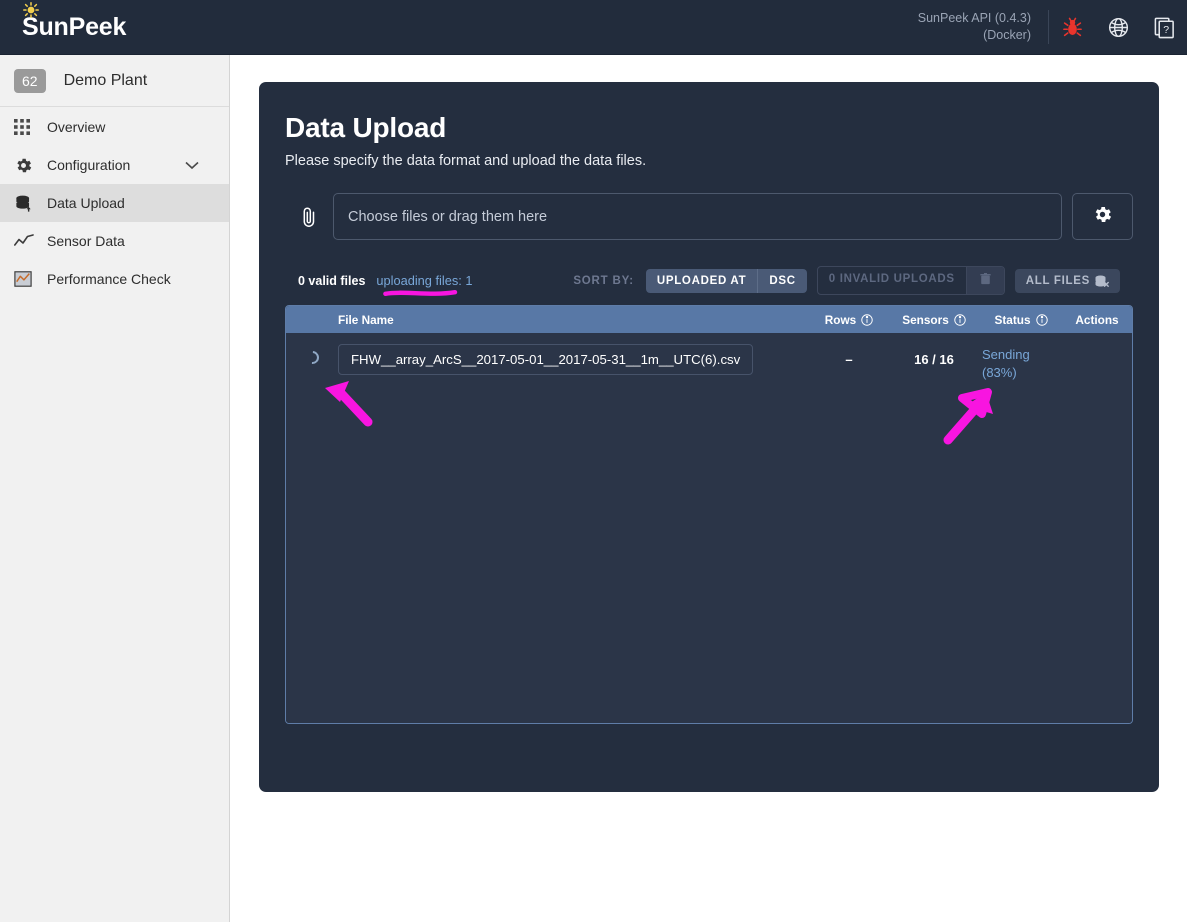 The image size is (1187, 922). What do you see at coordinates (27, 127) in the screenshot?
I see `grid-icon` at bounding box center [27, 127].